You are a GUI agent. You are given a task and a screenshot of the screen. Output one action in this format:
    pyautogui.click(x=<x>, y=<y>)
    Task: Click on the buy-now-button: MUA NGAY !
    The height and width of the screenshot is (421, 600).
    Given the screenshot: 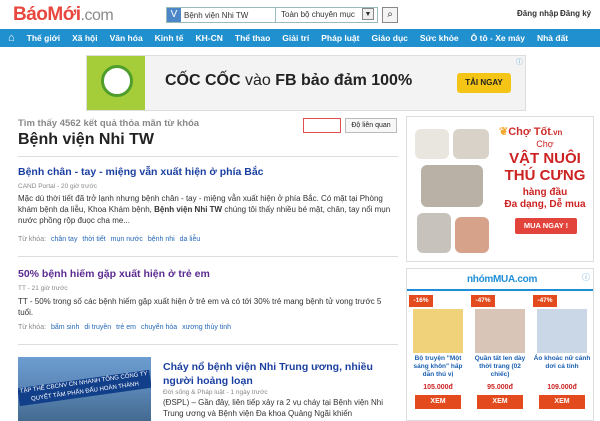 What is the action you would take?
    pyautogui.click(x=546, y=226)
    